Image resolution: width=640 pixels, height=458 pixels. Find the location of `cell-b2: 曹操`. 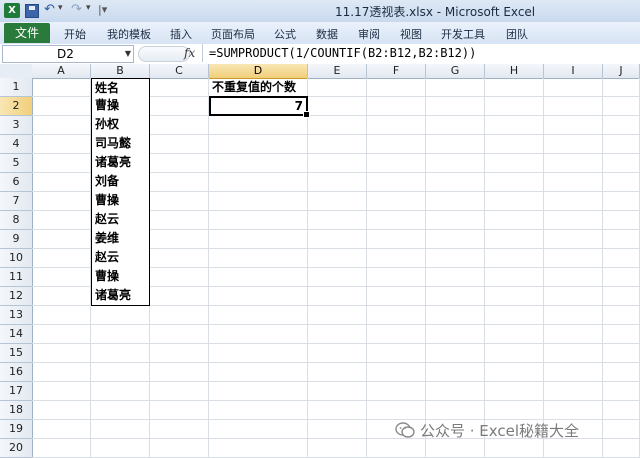

cell-b2: 曹操 is located at coordinates (120, 106).